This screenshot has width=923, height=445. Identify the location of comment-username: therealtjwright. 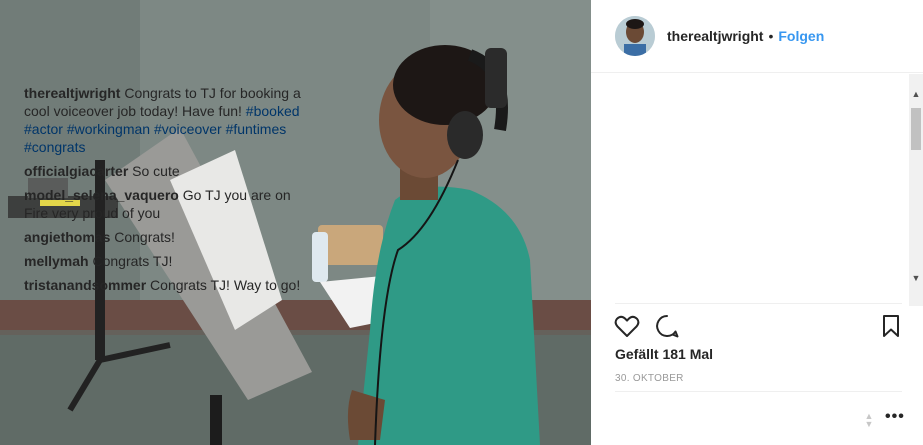
(72, 93).